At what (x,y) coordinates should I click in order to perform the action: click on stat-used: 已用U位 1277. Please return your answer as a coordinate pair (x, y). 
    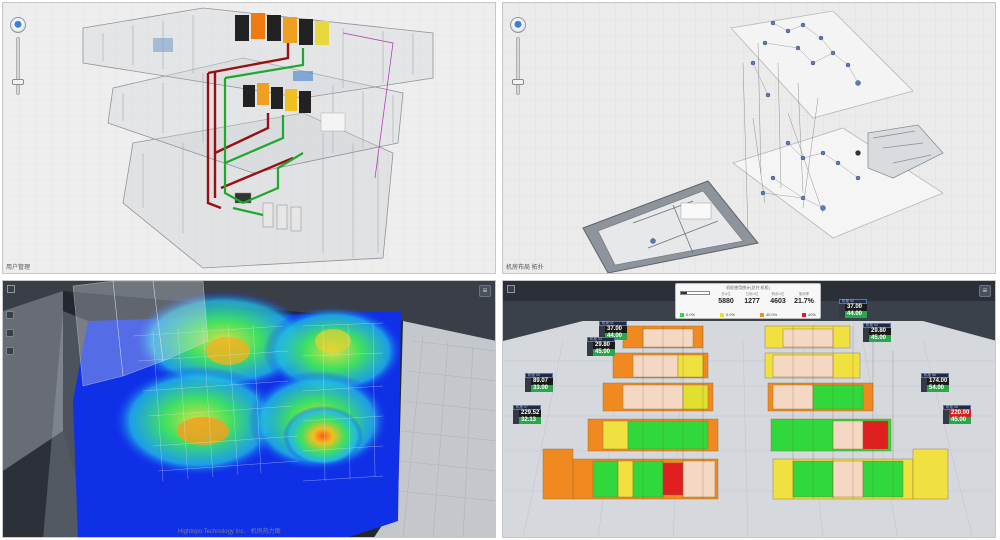
    Looking at the image, I should click on (752, 298).